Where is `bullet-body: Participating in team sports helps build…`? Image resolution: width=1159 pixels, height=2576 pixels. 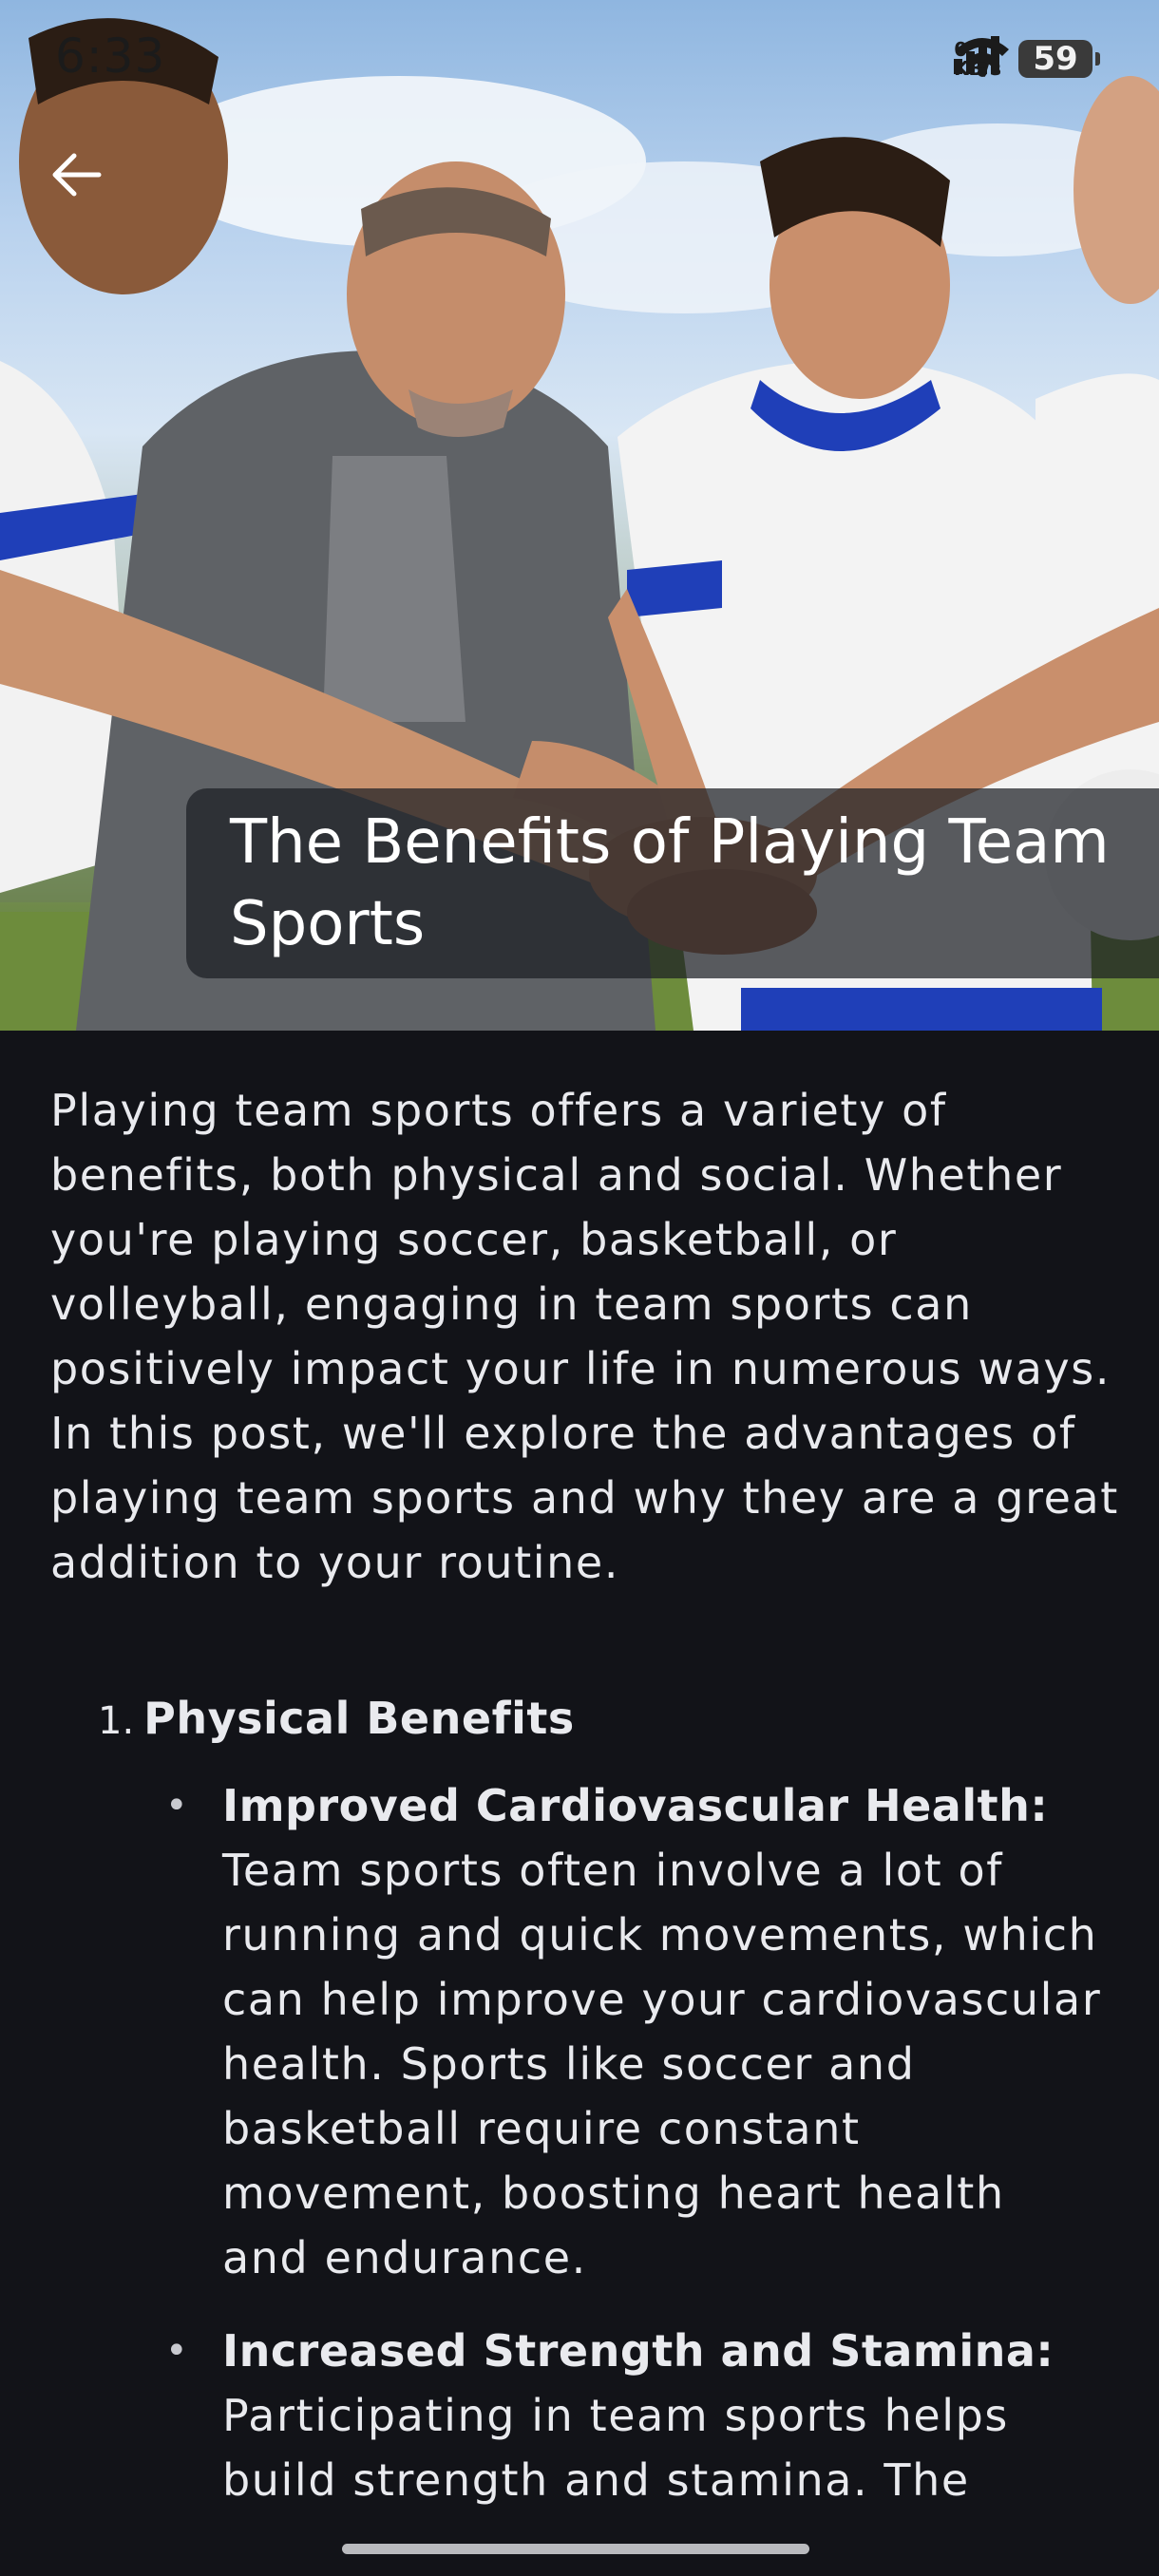 bullet-body: Participating in team sports helps build… is located at coordinates (615, 2448).